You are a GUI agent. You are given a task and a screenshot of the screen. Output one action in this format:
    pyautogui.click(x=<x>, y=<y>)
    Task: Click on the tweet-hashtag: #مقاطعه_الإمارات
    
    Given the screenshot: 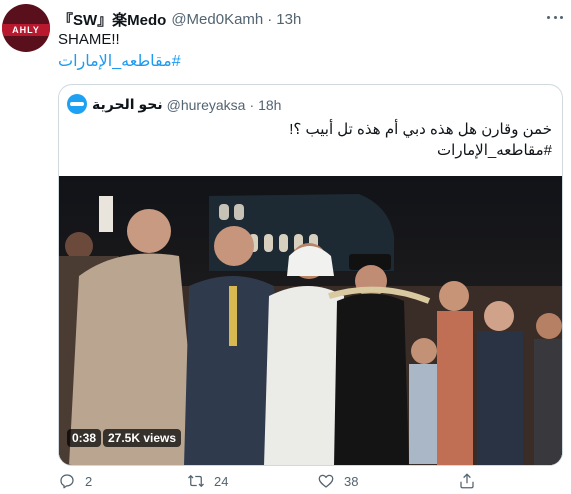 What is the action you would take?
    pyautogui.click(x=119, y=61)
    